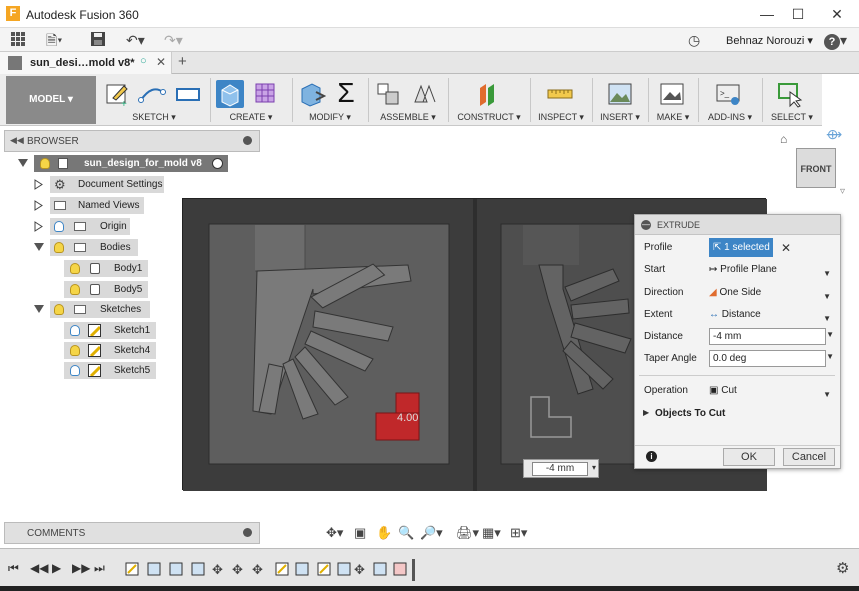  I want to click on cancel-button: Cancel, so click(809, 457).